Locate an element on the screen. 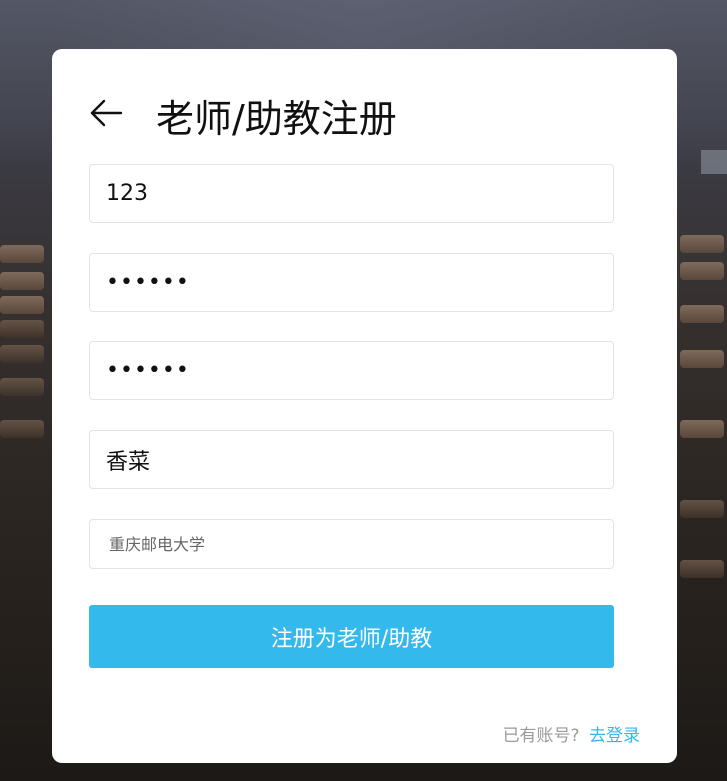  back-button is located at coordinates (108, 115).